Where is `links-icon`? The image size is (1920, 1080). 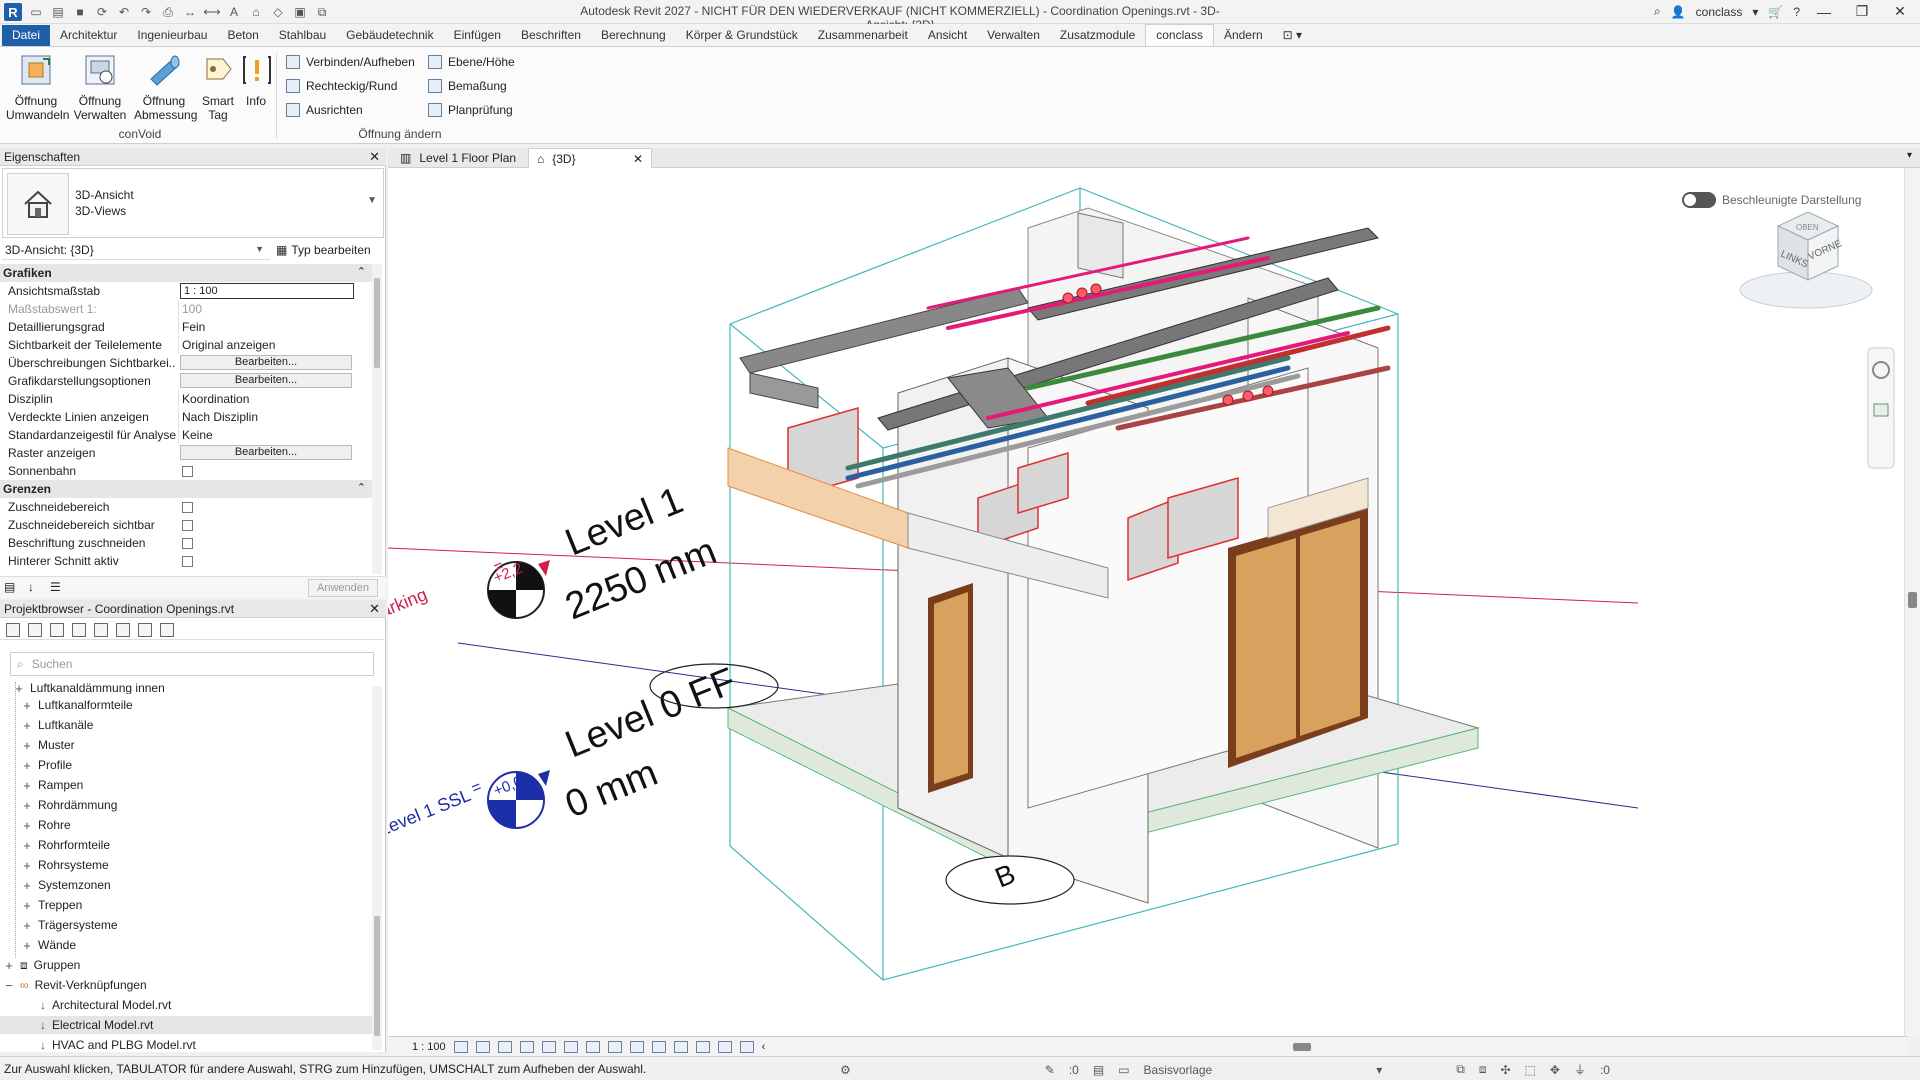
links-icon is located at coordinates (145, 629).